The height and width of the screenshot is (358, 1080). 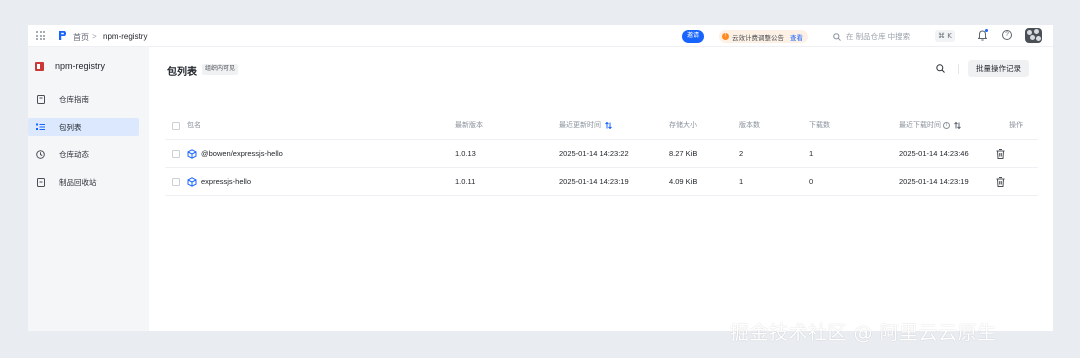 What do you see at coordinates (40, 154) in the screenshot?
I see `history-icon` at bounding box center [40, 154].